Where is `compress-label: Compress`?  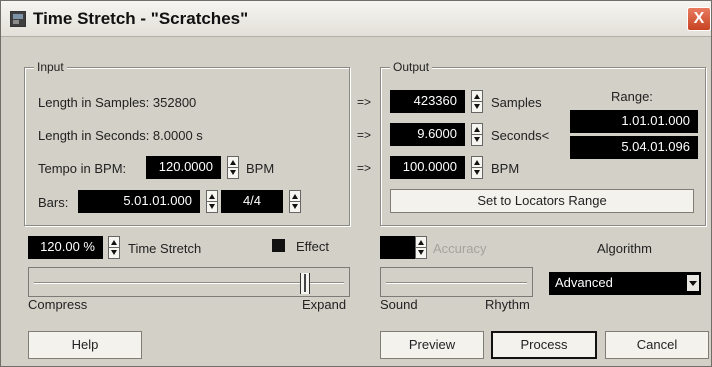 compress-label: Compress is located at coordinates (58, 304).